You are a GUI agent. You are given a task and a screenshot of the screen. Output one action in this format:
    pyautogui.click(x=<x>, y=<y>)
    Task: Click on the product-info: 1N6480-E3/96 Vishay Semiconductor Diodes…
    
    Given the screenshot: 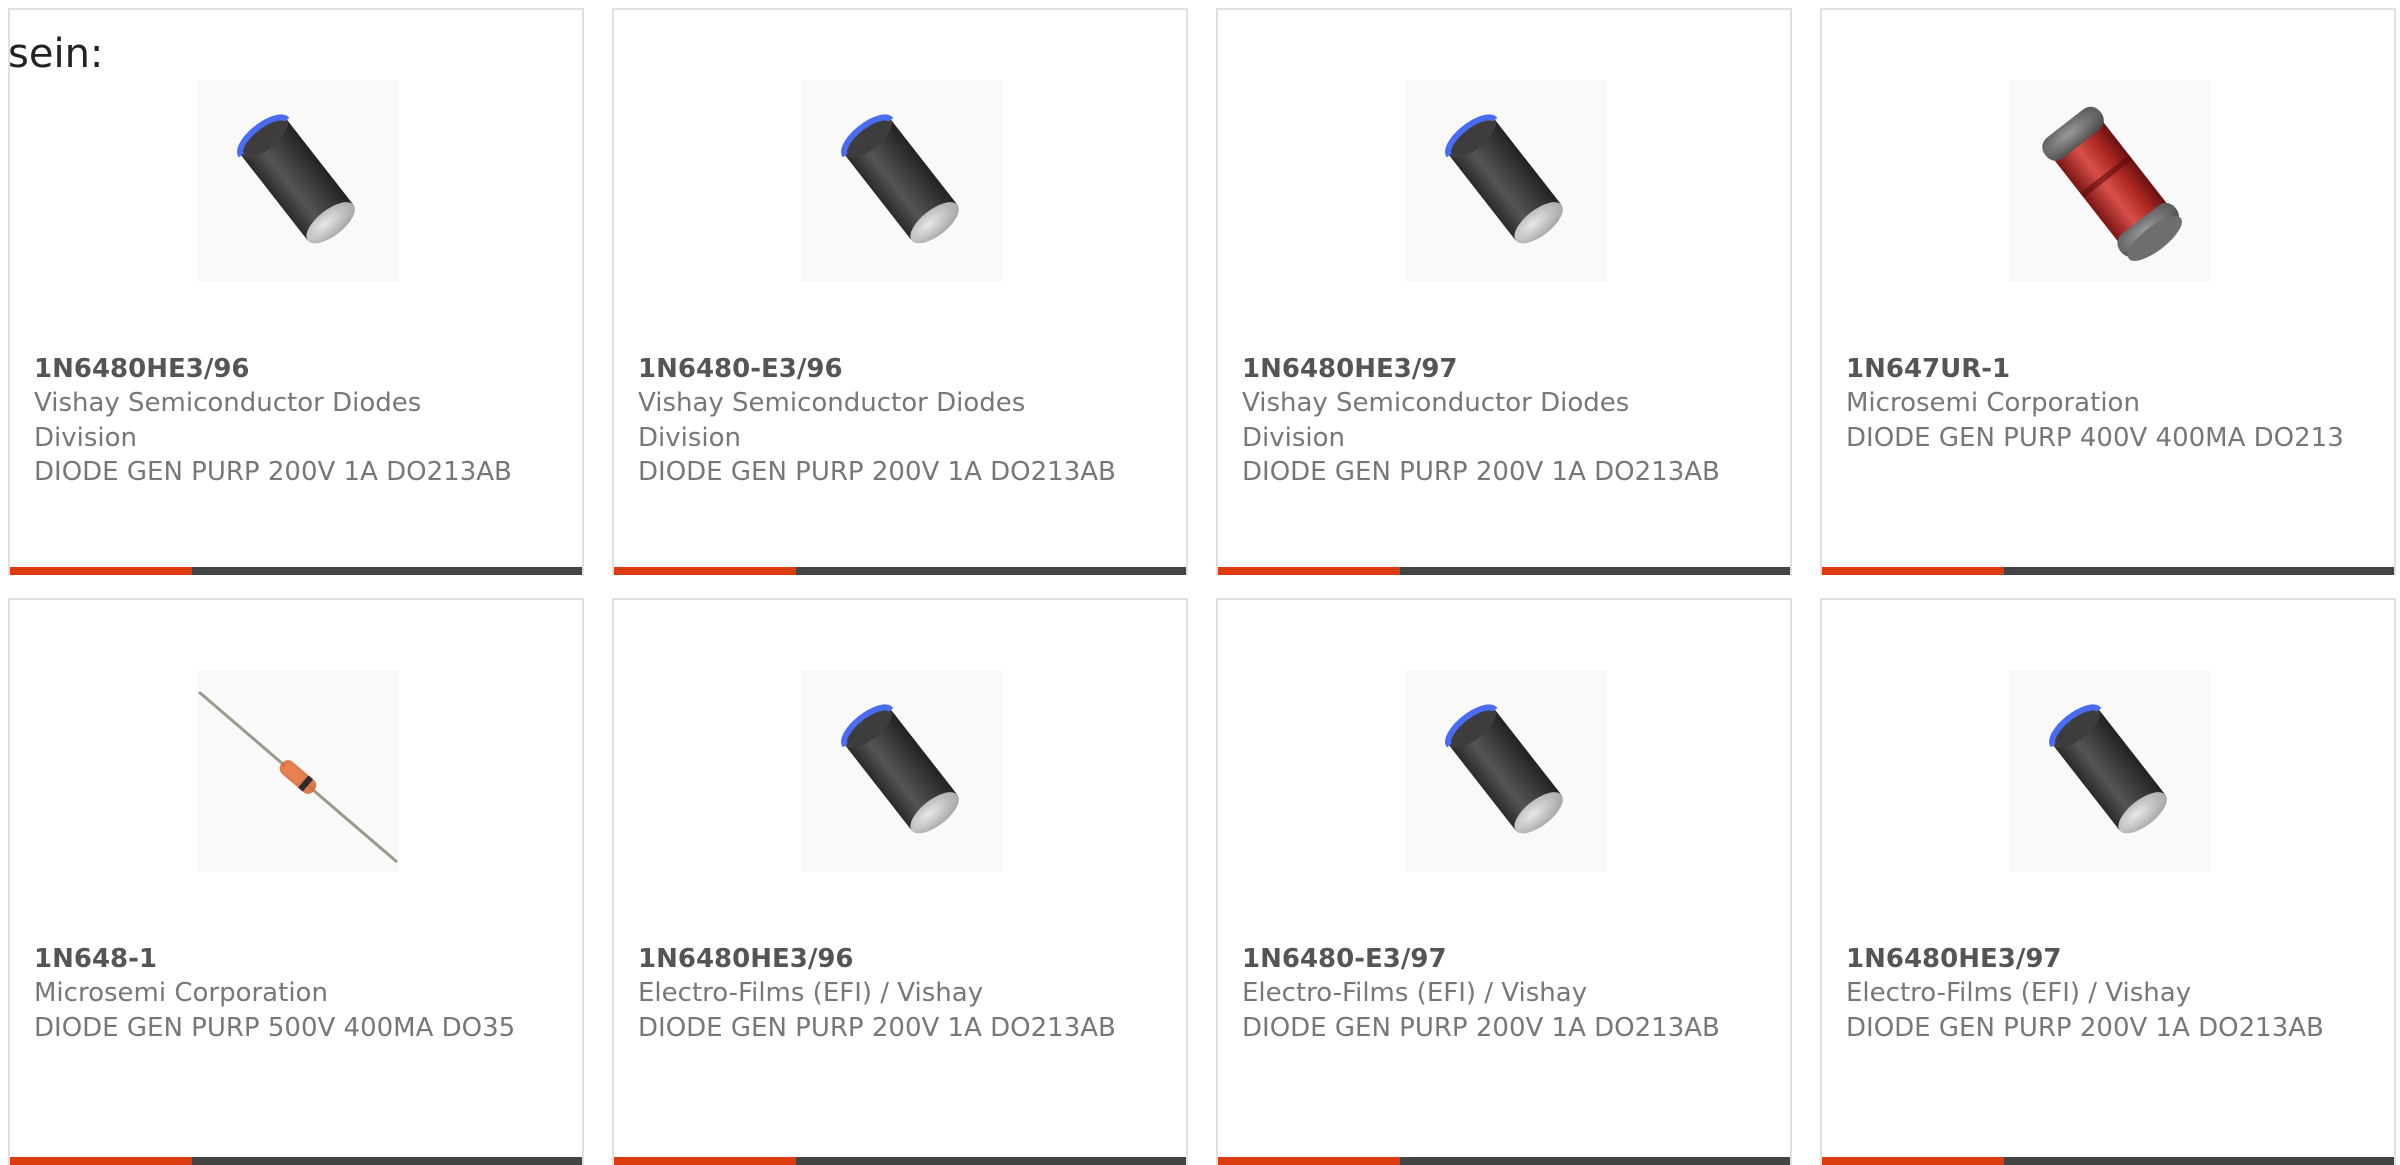 What is the action you would take?
    pyautogui.click(x=898, y=420)
    